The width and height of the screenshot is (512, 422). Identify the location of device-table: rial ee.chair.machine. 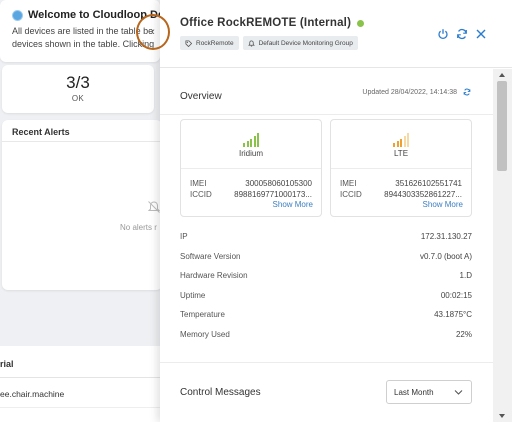
(80, 384).